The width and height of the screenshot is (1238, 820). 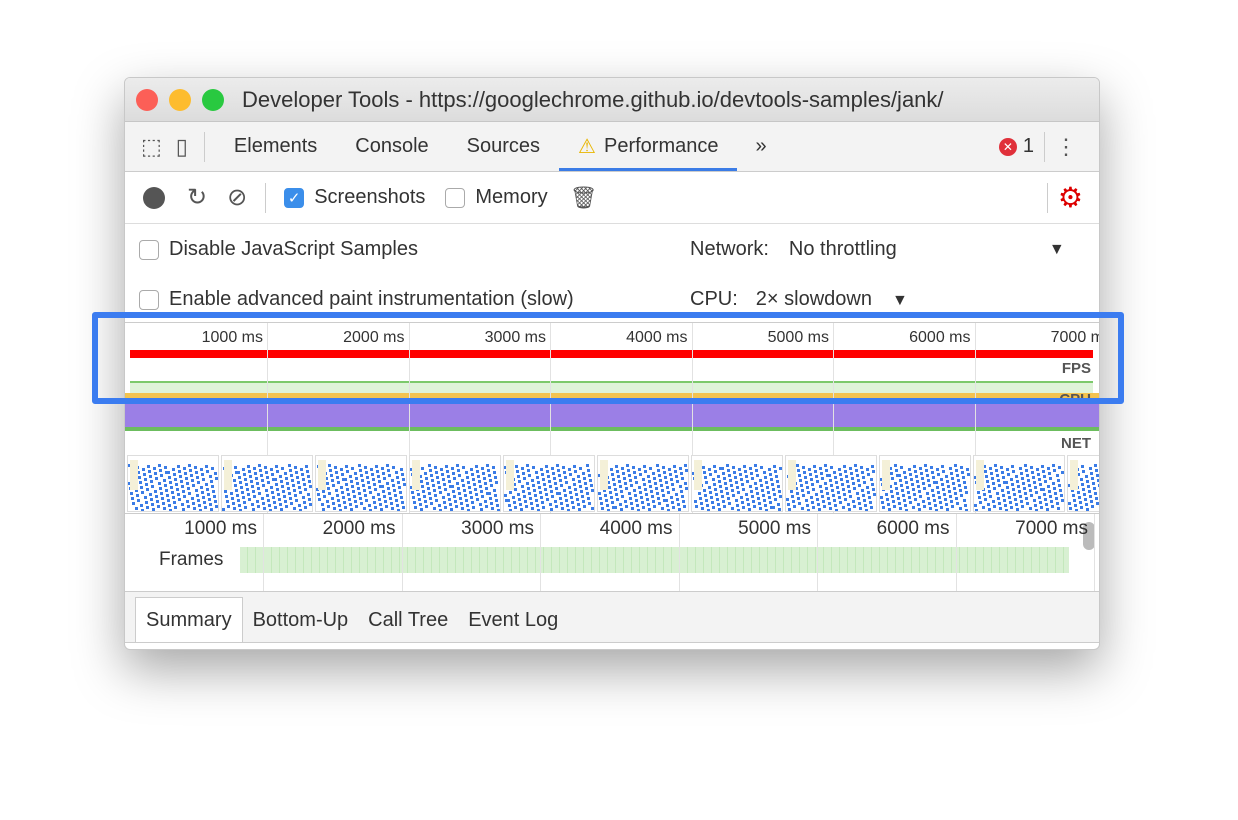 What do you see at coordinates (189, 619) in the screenshot?
I see `tab-summary: Summary` at bounding box center [189, 619].